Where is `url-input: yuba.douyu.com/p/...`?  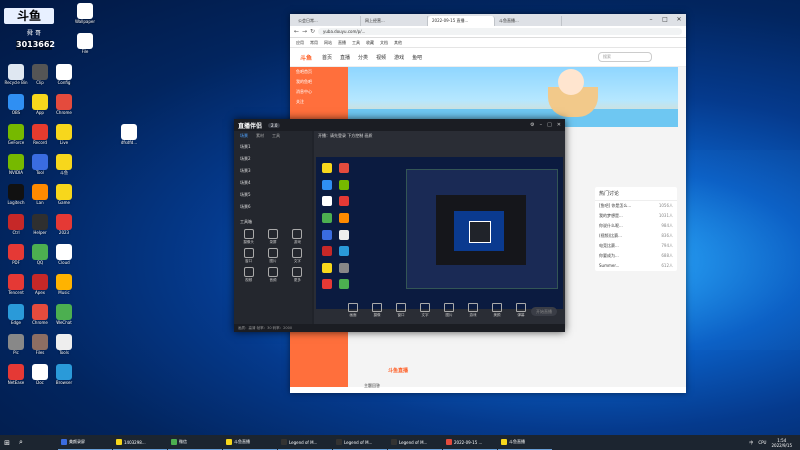 url-input: yuba.douyu.com/p/... is located at coordinates (500, 31).